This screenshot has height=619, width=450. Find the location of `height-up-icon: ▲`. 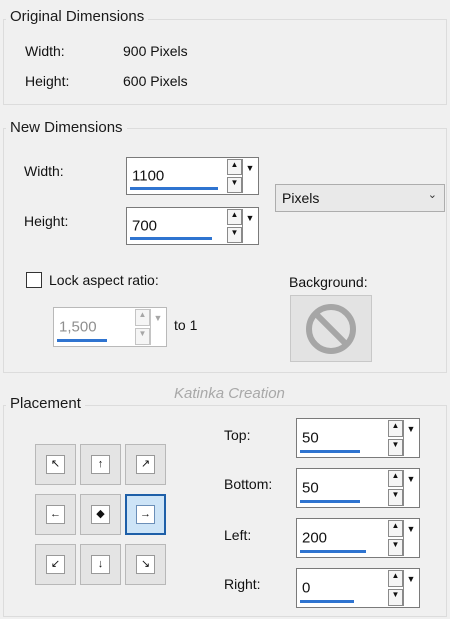

height-up-icon: ▲ is located at coordinates (234, 217).